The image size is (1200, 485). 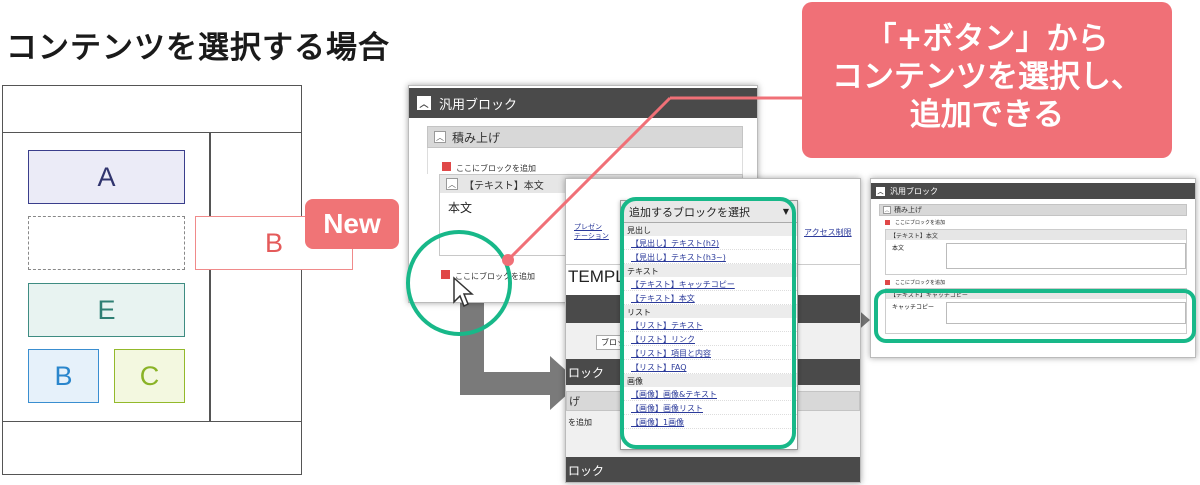 I want to click on content-block-a: A, so click(x=106, y=177).